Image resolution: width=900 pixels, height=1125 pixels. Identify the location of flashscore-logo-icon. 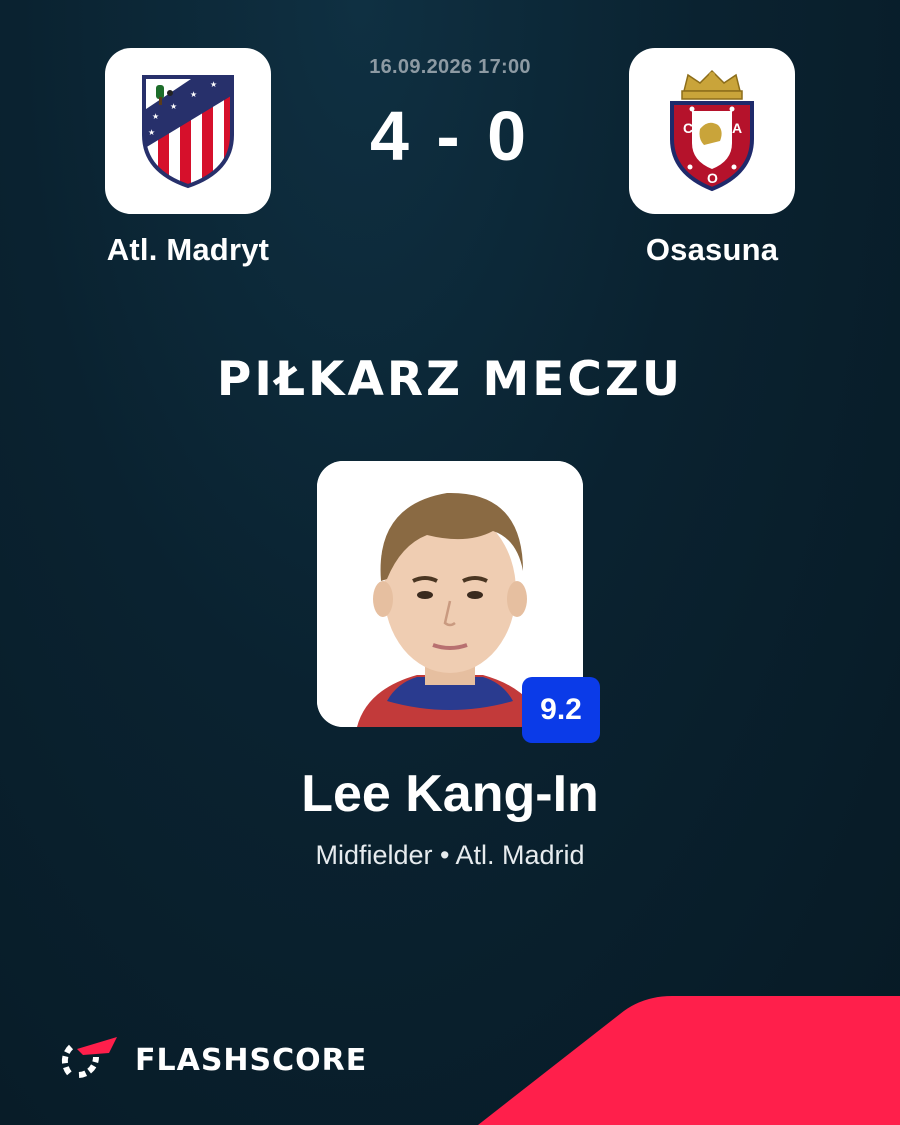
(89, 1057).